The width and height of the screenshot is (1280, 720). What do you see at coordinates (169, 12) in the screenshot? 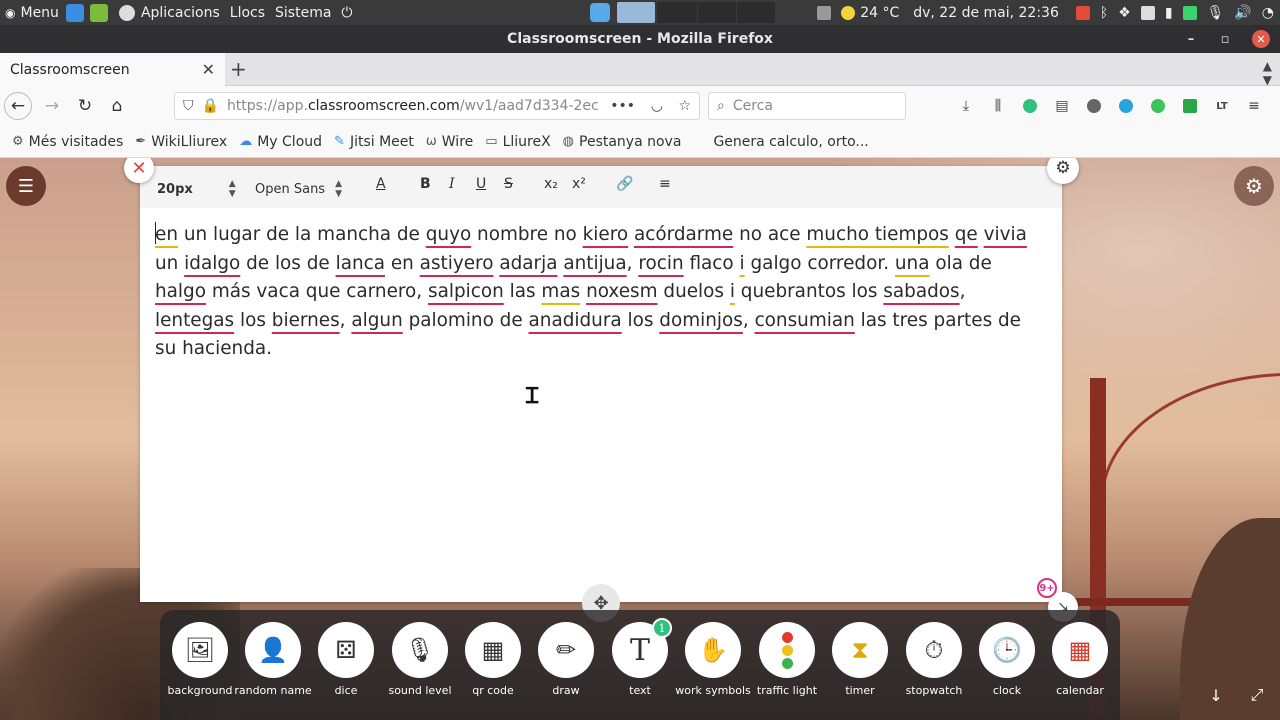
I see `apps-menu: Aplicacions` at bounding box center [169, 12].